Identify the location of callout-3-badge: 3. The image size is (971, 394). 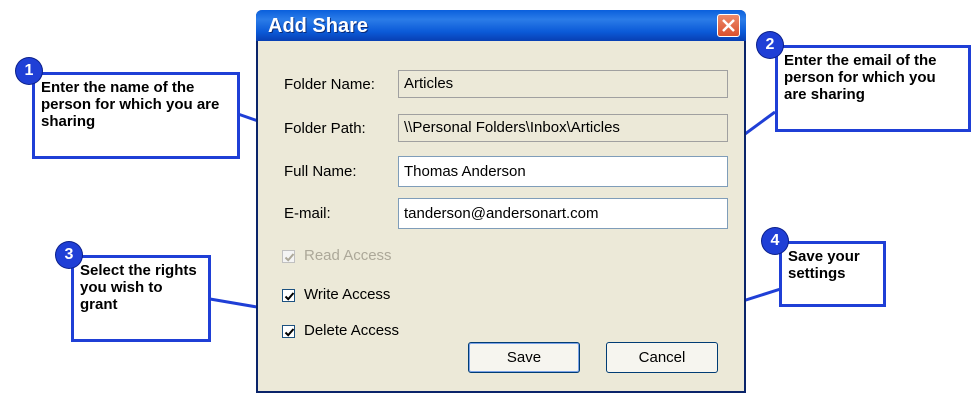
(69, 255).